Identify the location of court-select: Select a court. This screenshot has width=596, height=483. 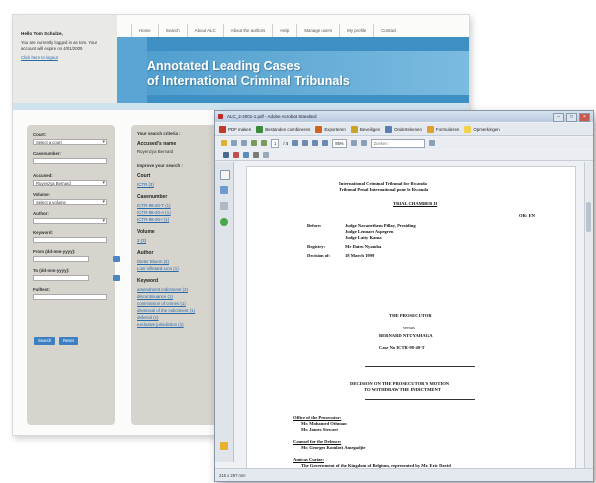
(70, 142).